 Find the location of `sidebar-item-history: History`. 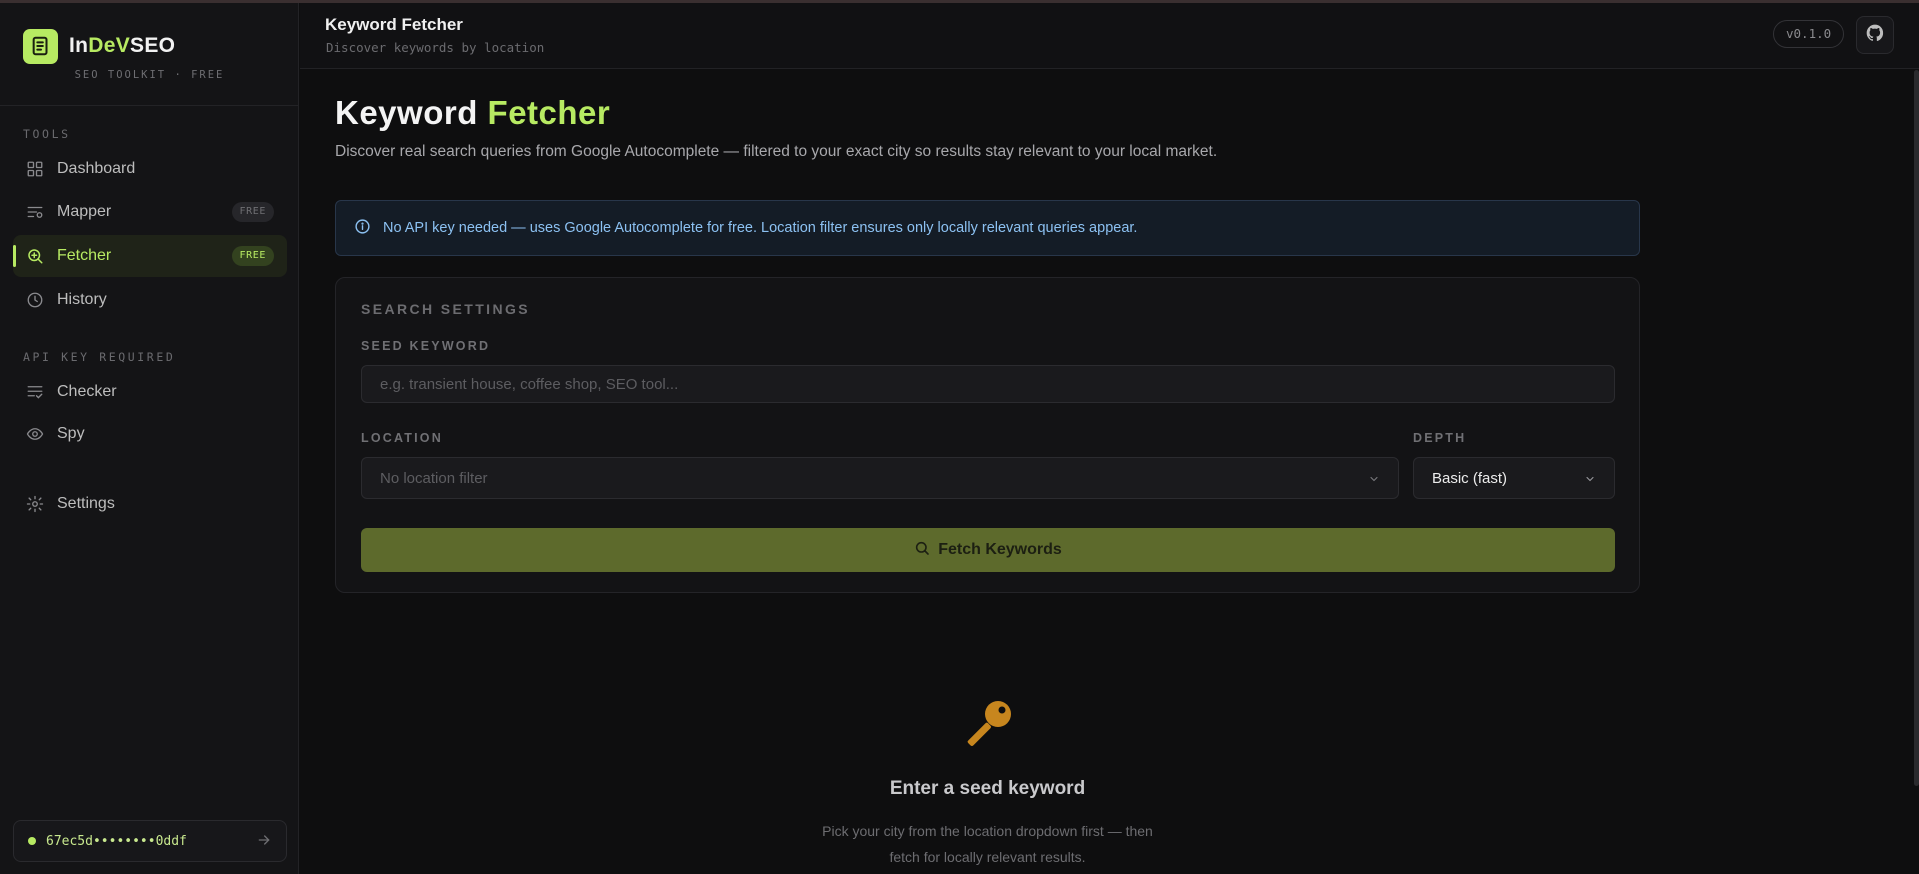

sidebar-item-history: History is located at coordinates (150, 300).